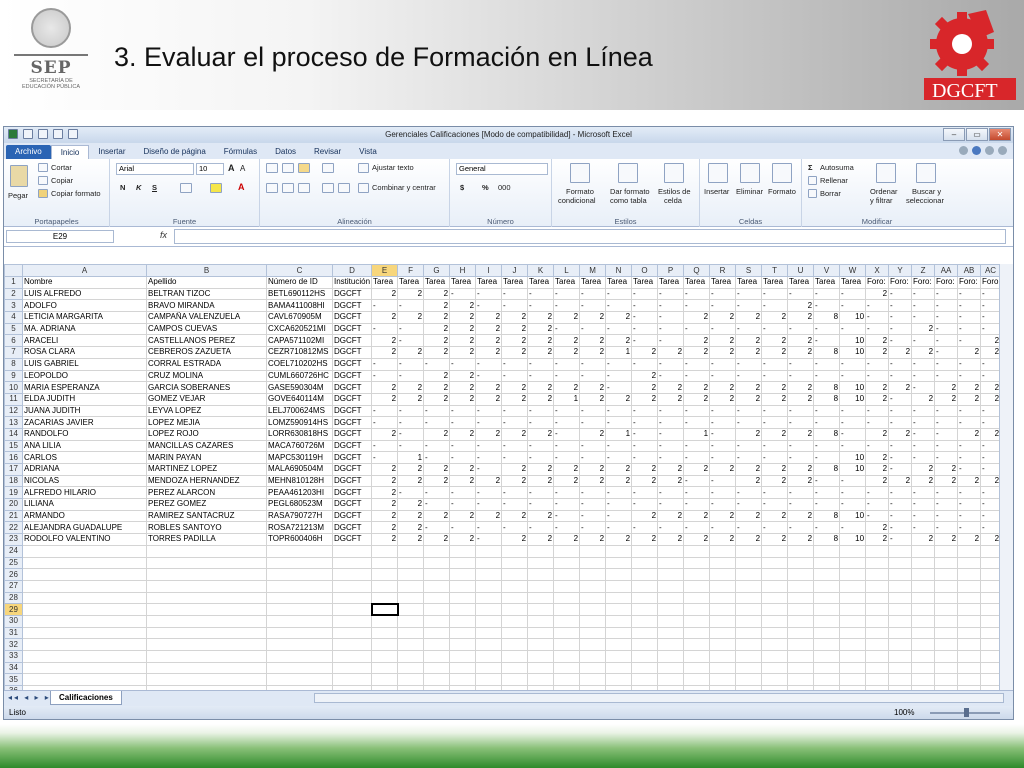 Image resolution: width=1024 pixels, height=768 pixels. I want to click on cell: MARTINEZ LOPEZ, so click(206, 469).